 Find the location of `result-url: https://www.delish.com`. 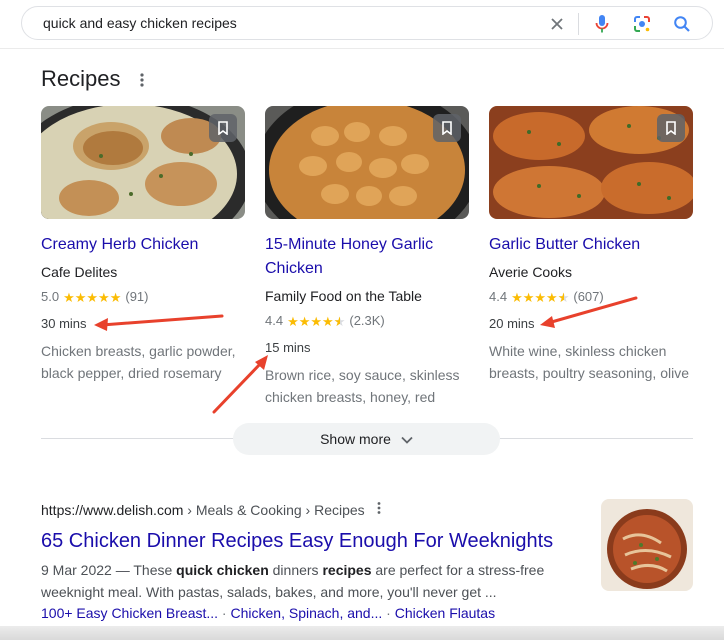

result-url: https://www.delish.com is located at coordinates (112, 510).